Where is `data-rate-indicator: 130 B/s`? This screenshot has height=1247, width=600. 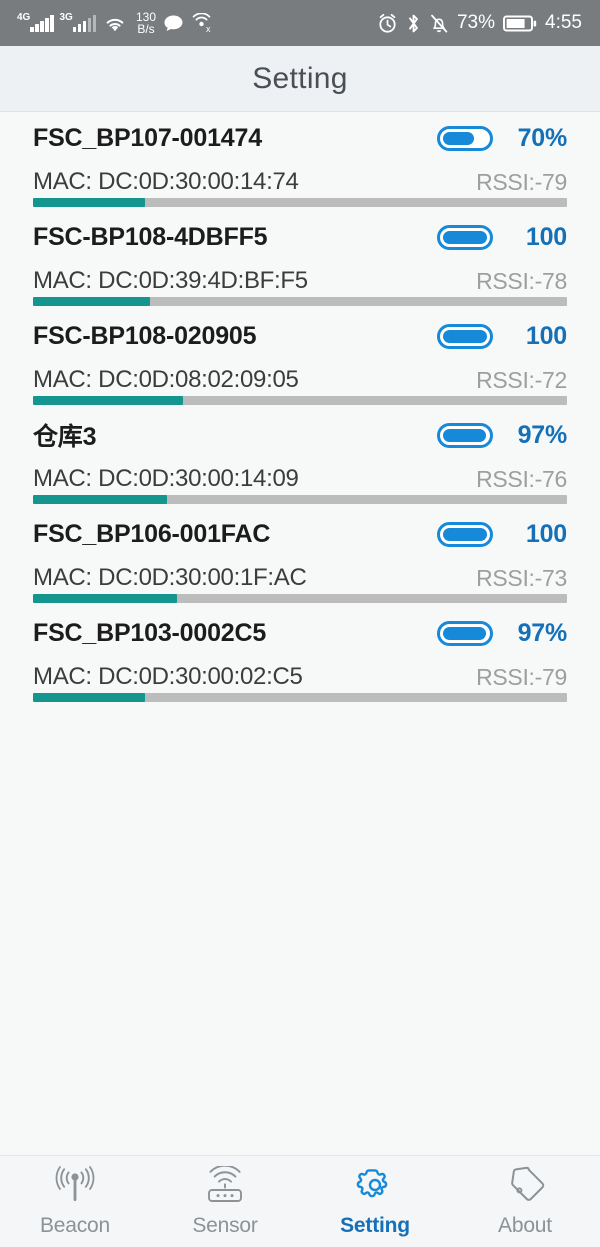
data-rate-indicator: 130 B/s is located at coordinates (146, 23).